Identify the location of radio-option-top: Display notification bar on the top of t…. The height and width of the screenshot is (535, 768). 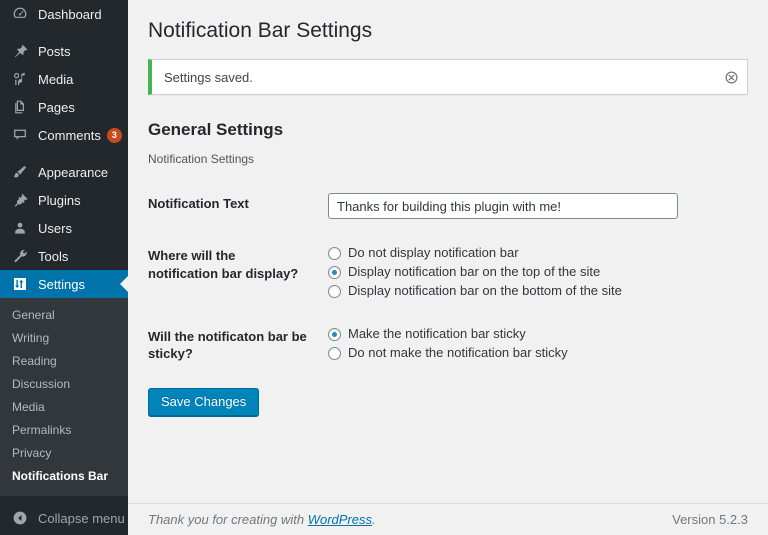
(533, 272).